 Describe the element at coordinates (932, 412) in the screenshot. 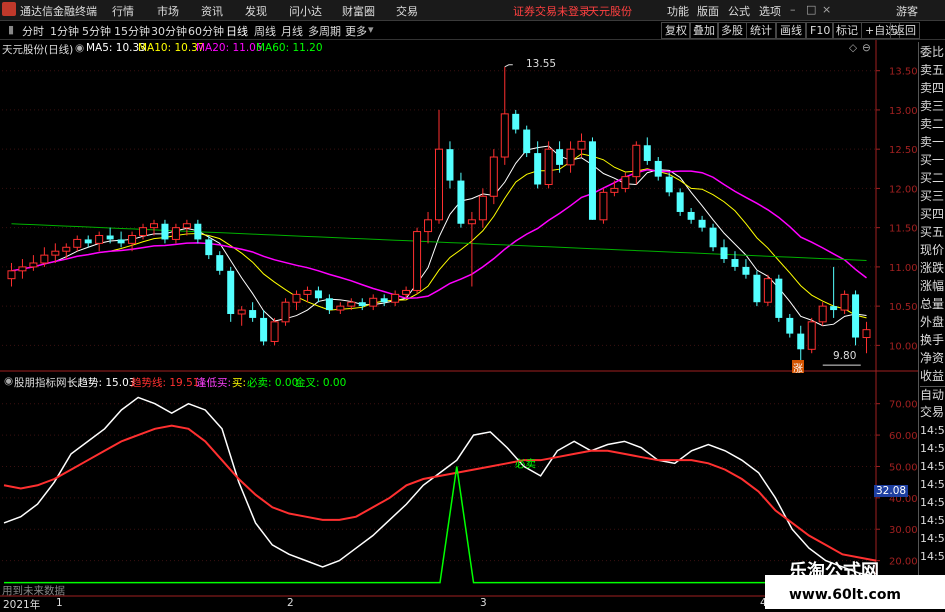

I see `rp-trade: 交易` at that location.